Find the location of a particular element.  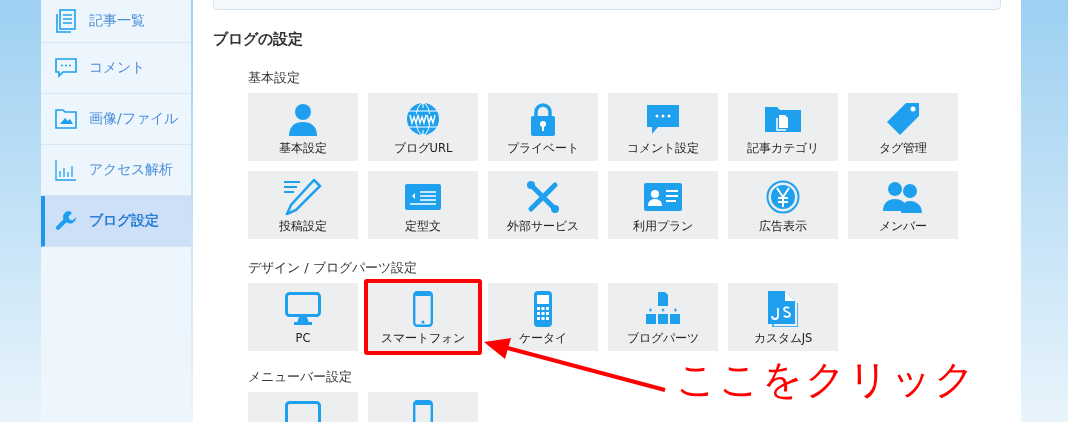

settings-tile: 定型文 is located at coordinates (423, 205).